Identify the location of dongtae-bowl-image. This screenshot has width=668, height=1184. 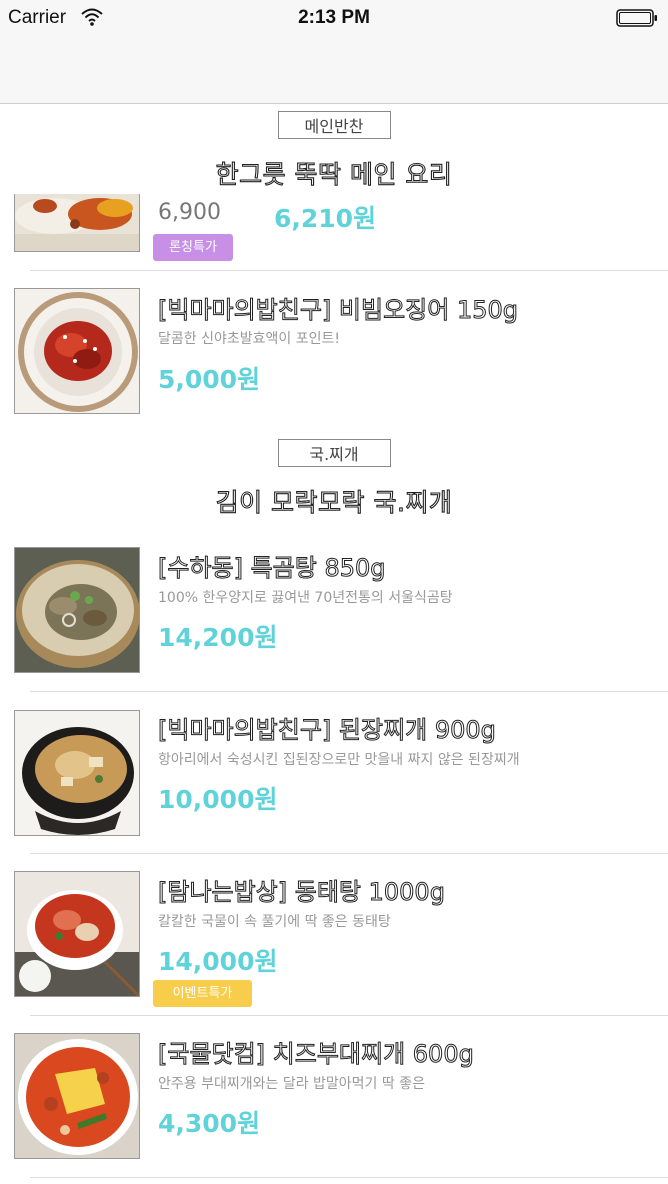
(77, 934).